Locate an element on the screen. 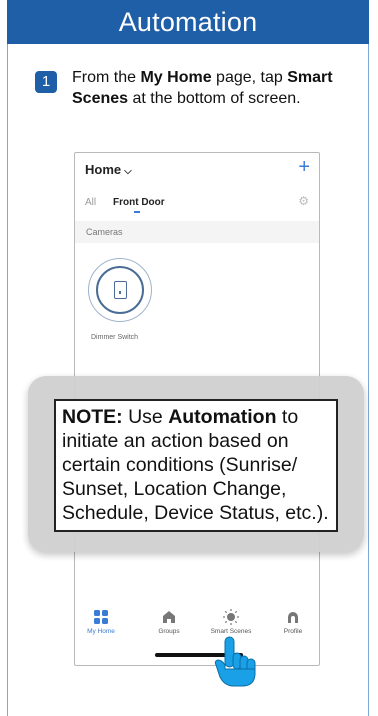 This screenshot has width=378, height=716. add-icon: + is located at coordinates (304, 167).